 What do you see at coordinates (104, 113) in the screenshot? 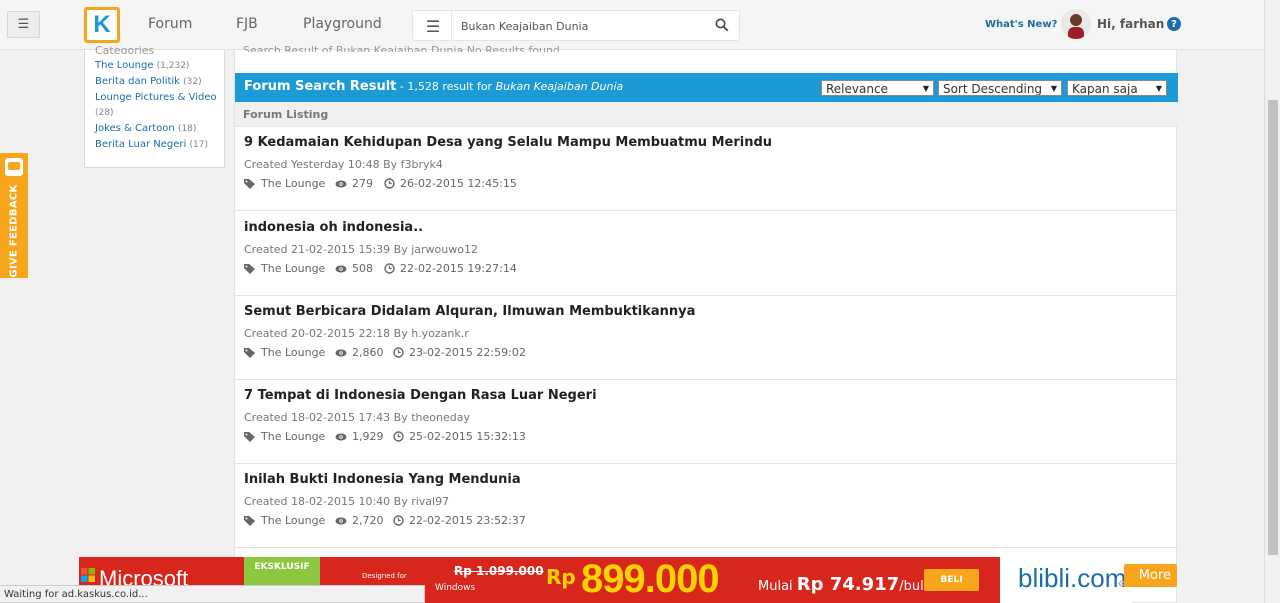
I see `category-count: (28)` at bounding box center [104, 113].